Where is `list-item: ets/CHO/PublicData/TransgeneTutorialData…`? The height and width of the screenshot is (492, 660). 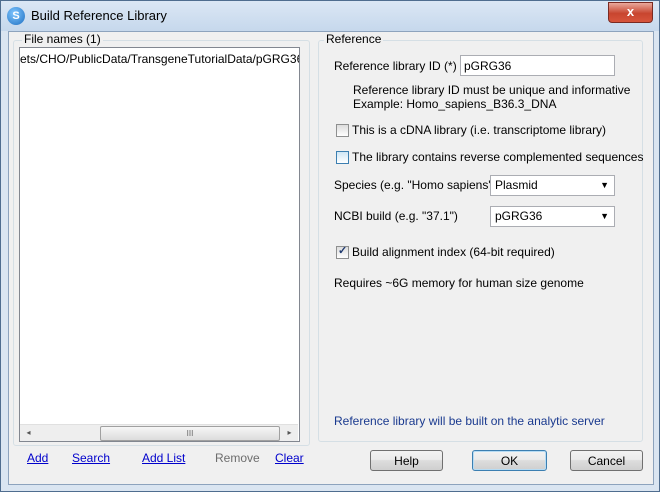 list-item: ets/CHO/PublicData/TransgeneTutorialData… is located at coordinates (159, 59).